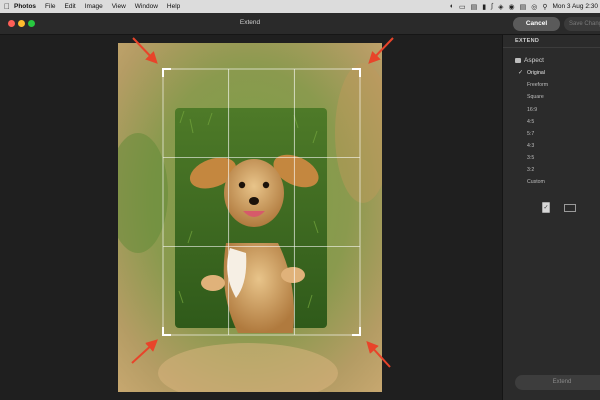 This screenshot has width=600, height=400. What do you see at coordinates (530, 122) in the screenshot?
I see `aspect-option-4-5: 4:5` at bounding box center [530, 122].